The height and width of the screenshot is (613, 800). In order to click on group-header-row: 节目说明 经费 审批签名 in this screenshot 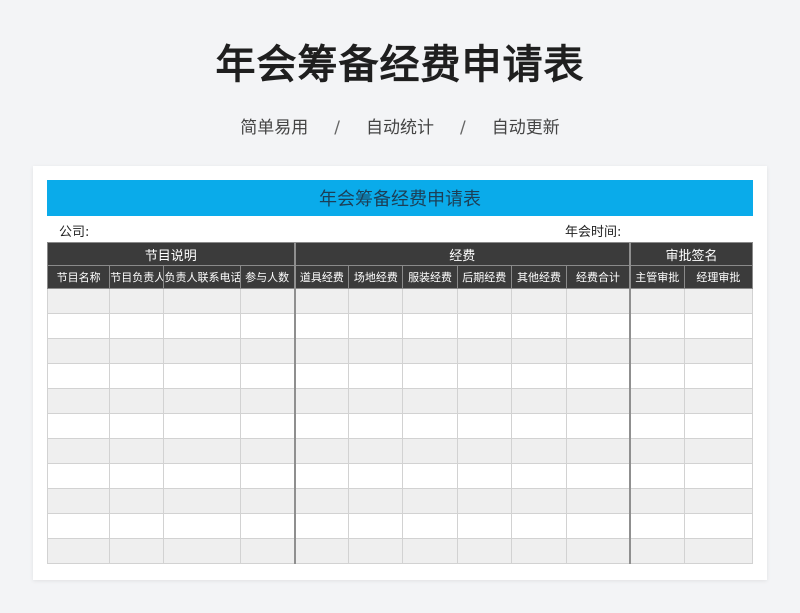, I will do `click(399, 254)`.